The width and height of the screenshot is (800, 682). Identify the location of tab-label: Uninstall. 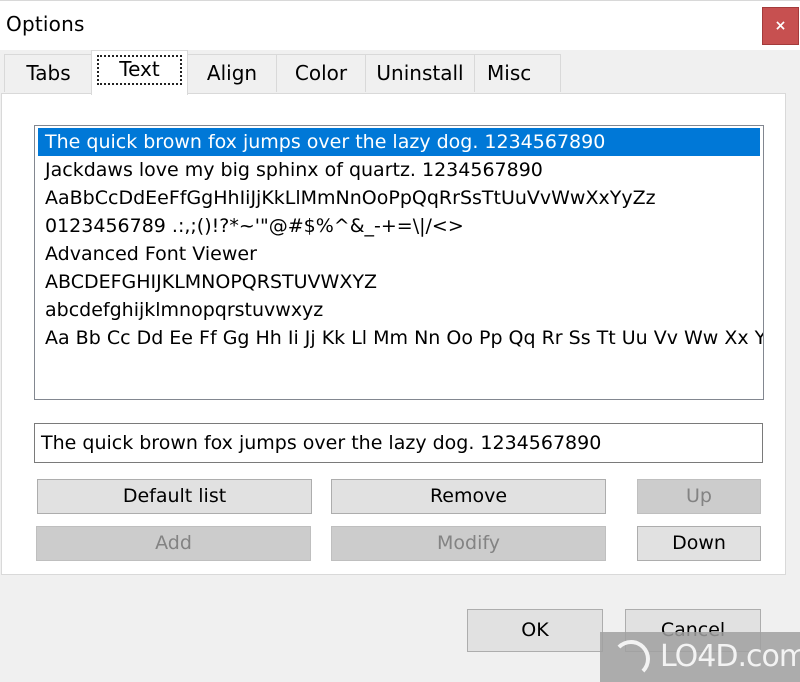
(420, 73).